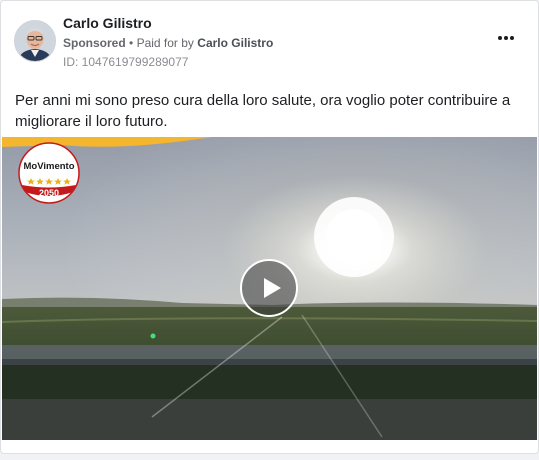 The image size is (539, 460). I want to click on more-options-icon, so click(508, 38).